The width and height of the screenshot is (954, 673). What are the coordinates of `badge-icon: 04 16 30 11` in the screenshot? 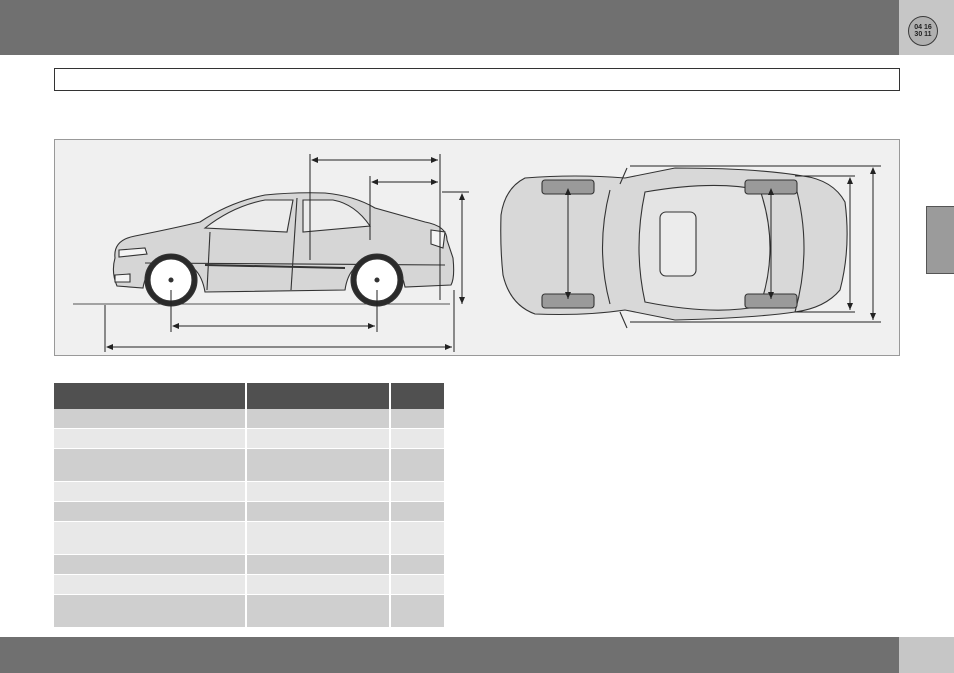 It's located at (923, 31).